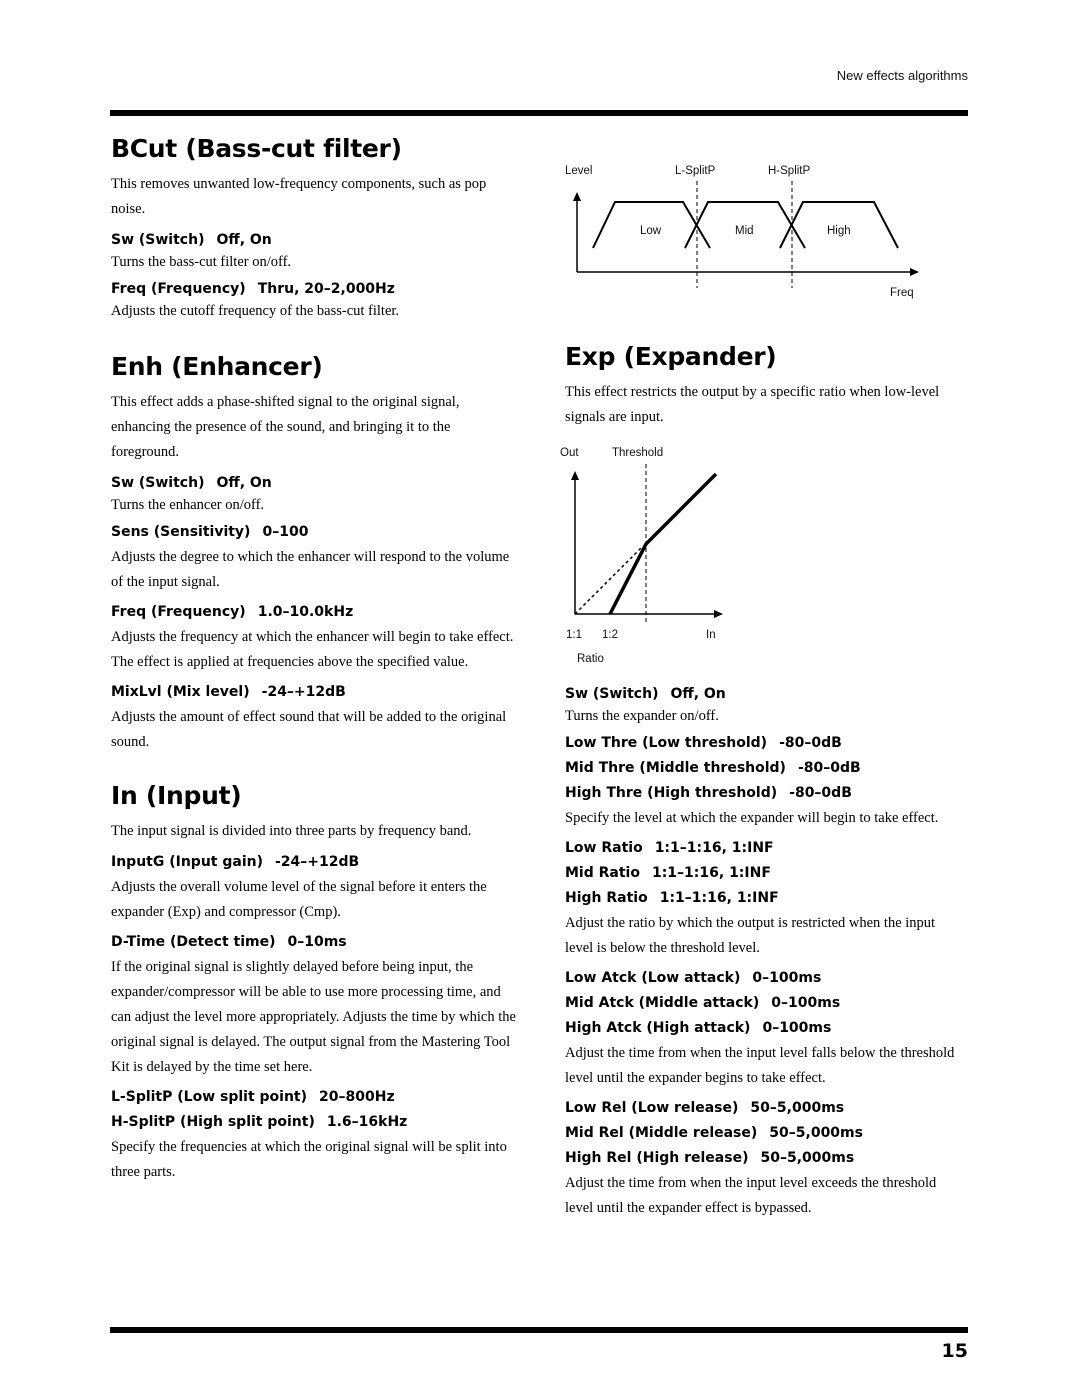 Image resolution: width=1080 pixels, height=1397 pixels. Describe the element at coordinates (574, 635) in the screenshot. I see `ratio-tick-1-1: 1:1` at that location.